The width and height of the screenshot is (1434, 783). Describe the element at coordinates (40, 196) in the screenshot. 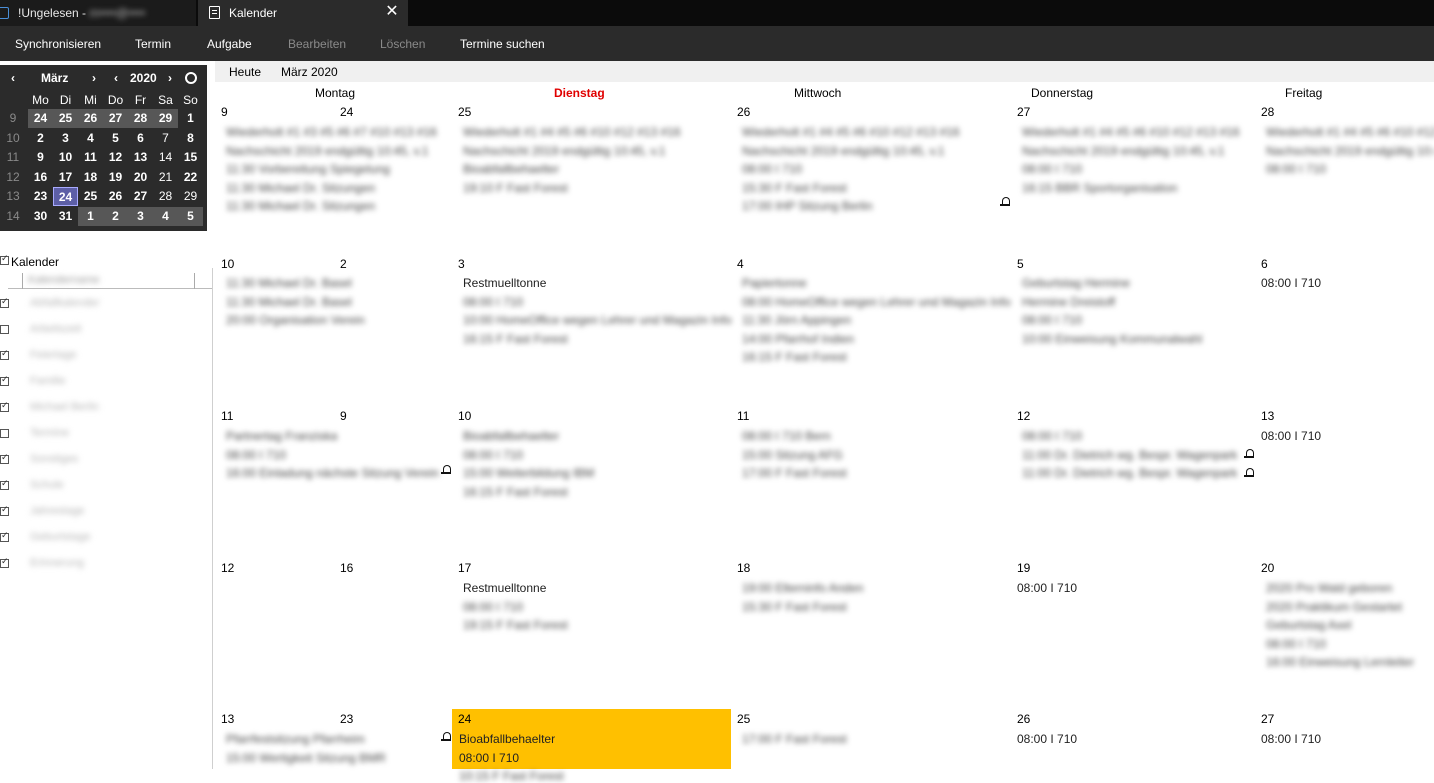

I see `mini-day: 23` at that location.